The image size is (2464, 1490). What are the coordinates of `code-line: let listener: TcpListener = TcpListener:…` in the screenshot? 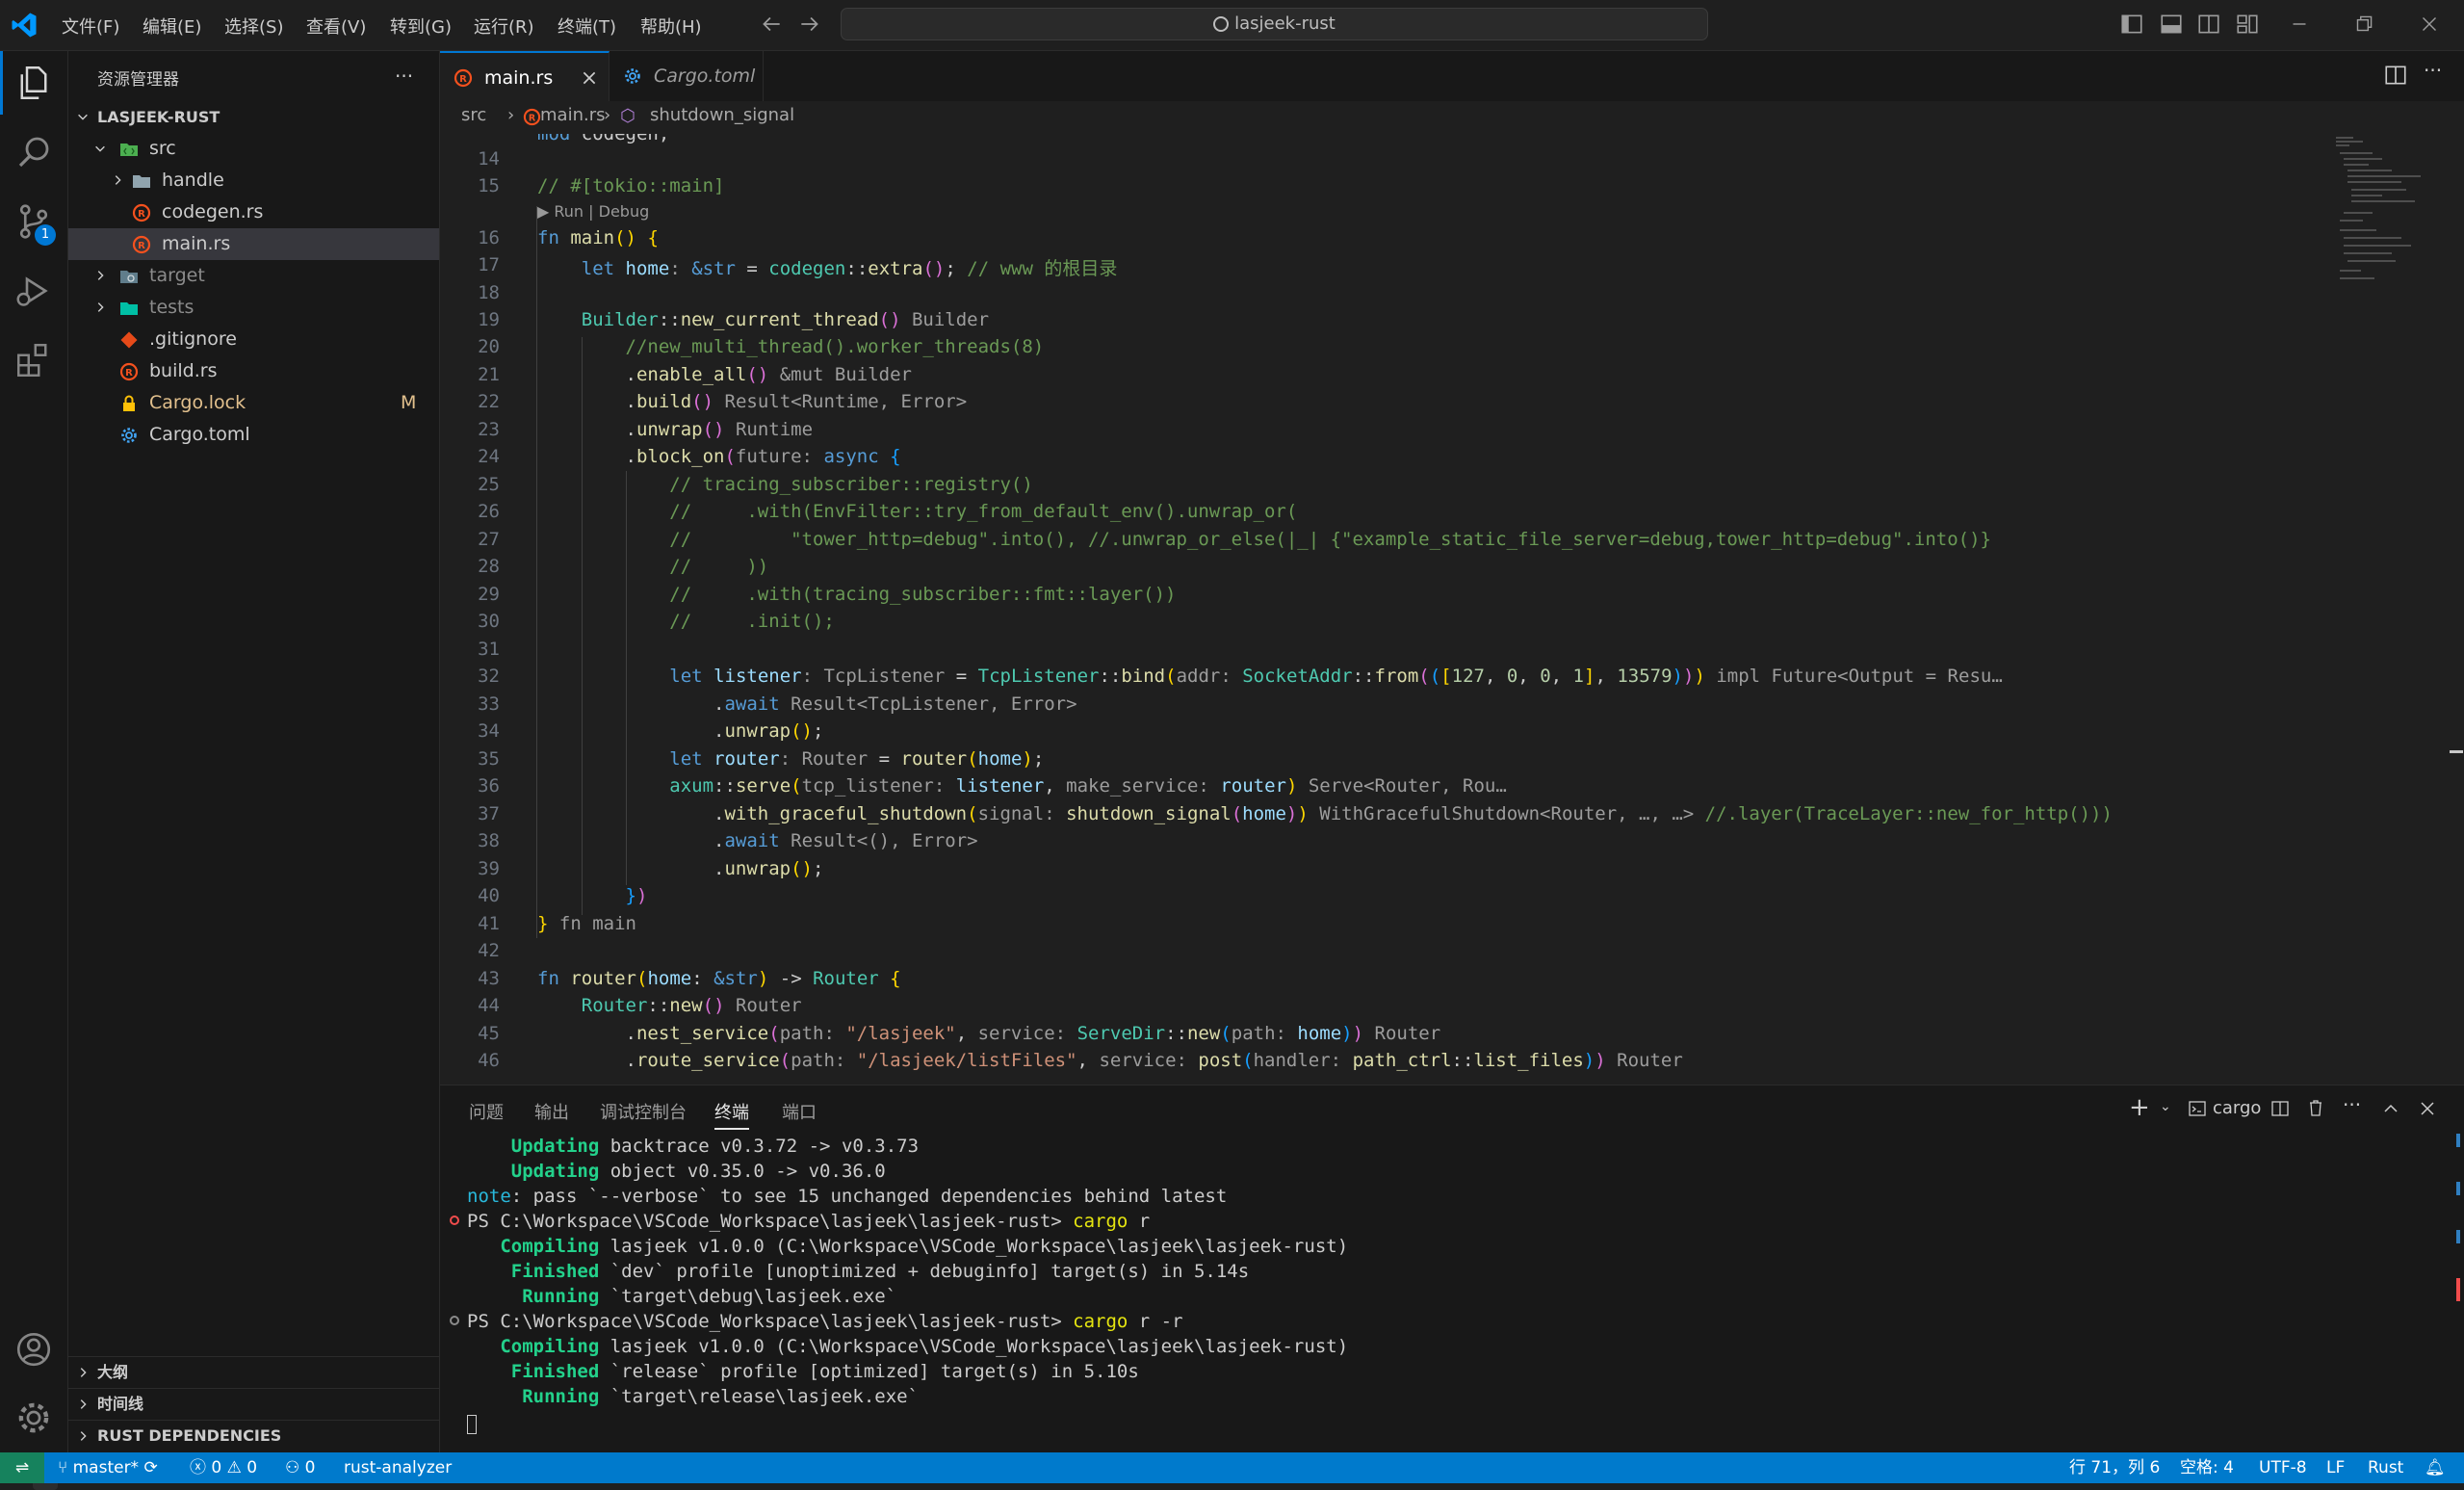 It's located at (1336, 677).